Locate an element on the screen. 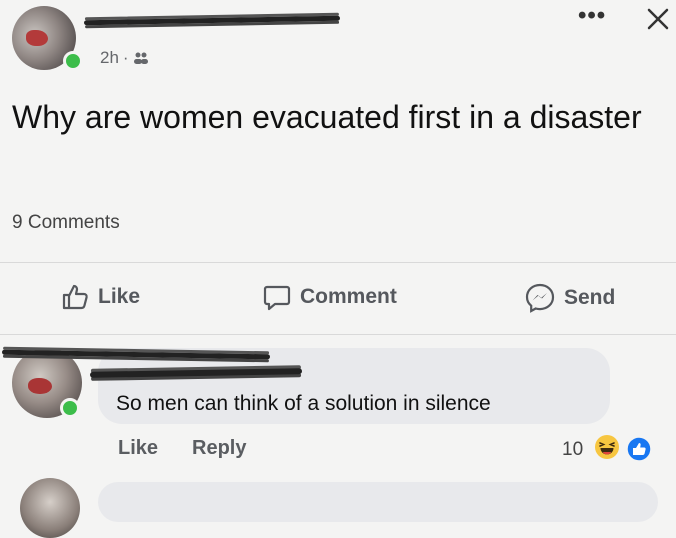  thumbs-up-icon is located at coordinates (75, 297).